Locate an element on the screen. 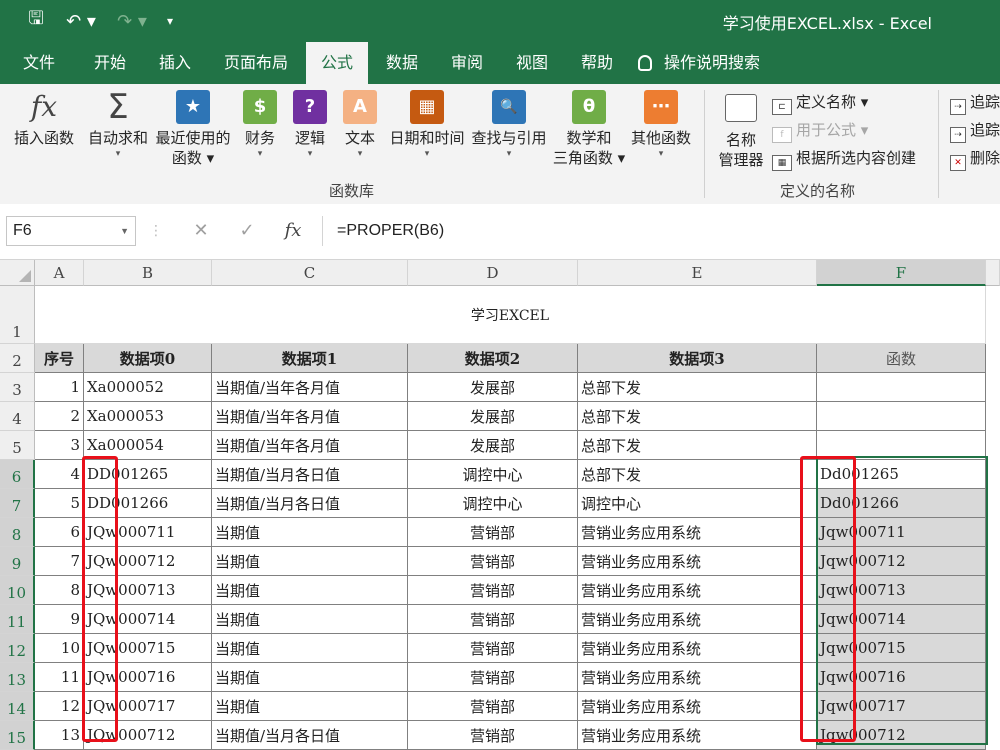 The width and height of the screenshot is (1000, 750). cell-col-d-row3: 发展部 is located at coordinates (493, 387).